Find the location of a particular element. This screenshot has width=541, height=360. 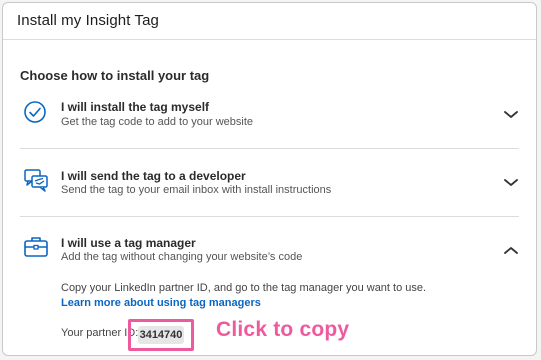

option-subtitle: Get the tag code to add to your website is located at coordinates (157, 122).